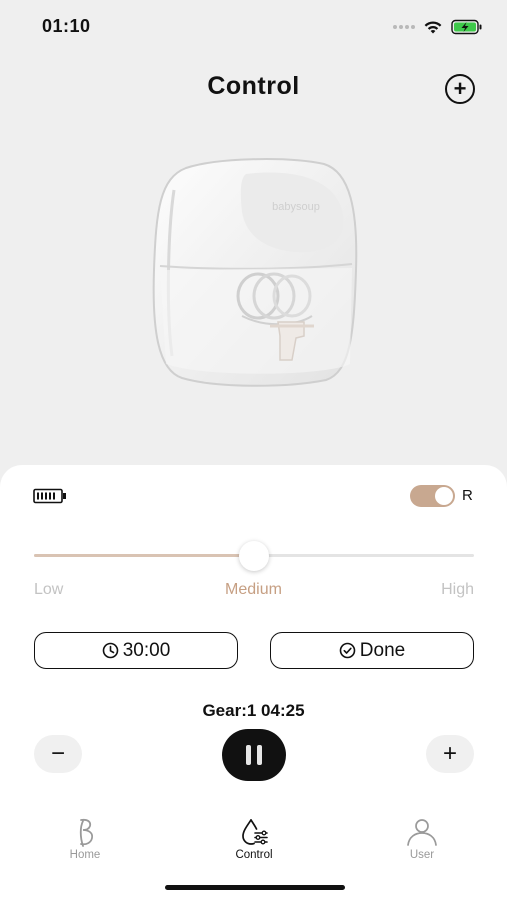 The height and width of the screenshot is (900, 507). Describe the element at coordinates (255, 272) in the screenshot. I see `breast-pump-product-image: babysoup` at that location.